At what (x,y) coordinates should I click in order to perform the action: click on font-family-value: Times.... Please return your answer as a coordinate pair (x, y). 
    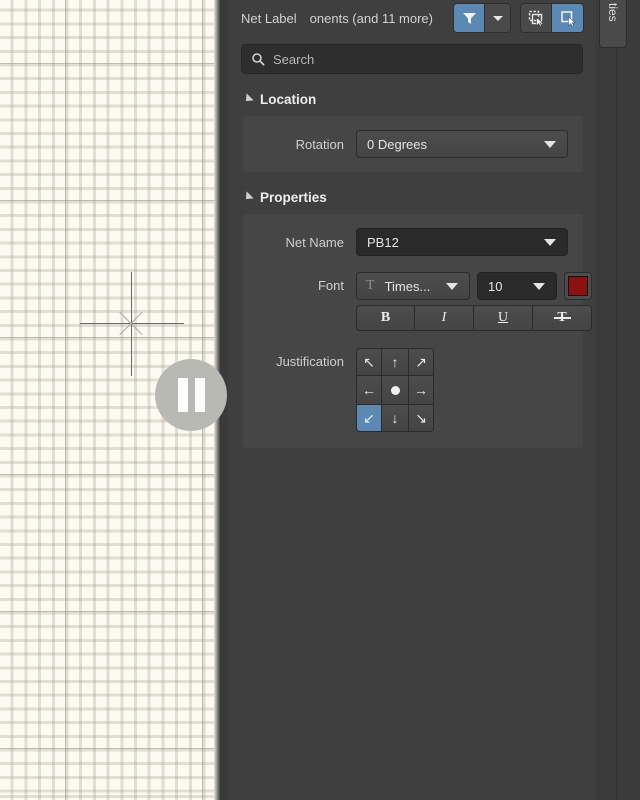
    Looking at the image, I should click on (407, 286).